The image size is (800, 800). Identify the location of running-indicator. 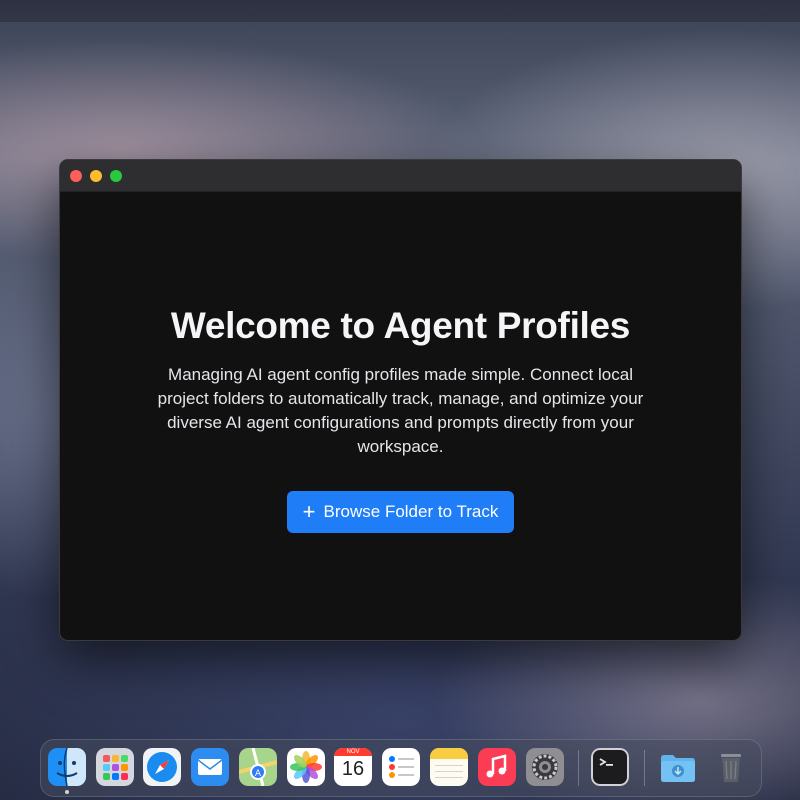
(67, 792).